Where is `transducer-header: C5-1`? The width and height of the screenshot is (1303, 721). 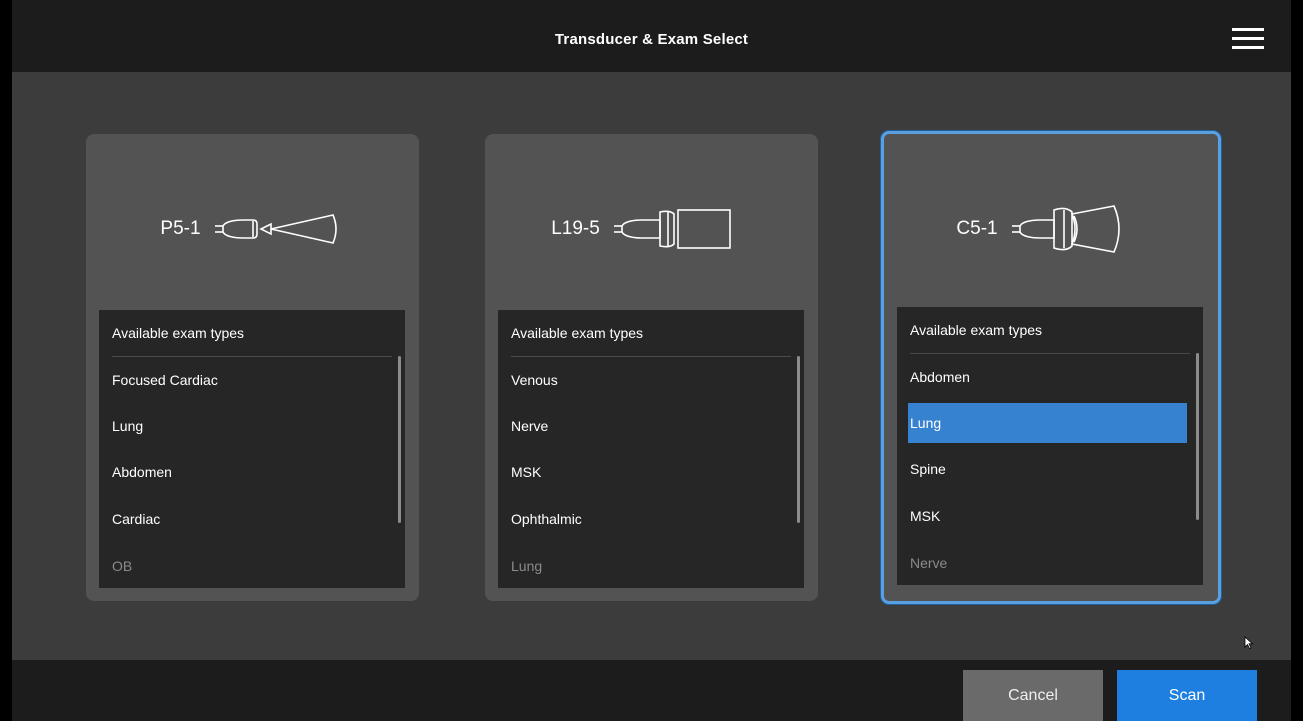 transducer-header: C5-1 is located at coordinates (1051, 229).